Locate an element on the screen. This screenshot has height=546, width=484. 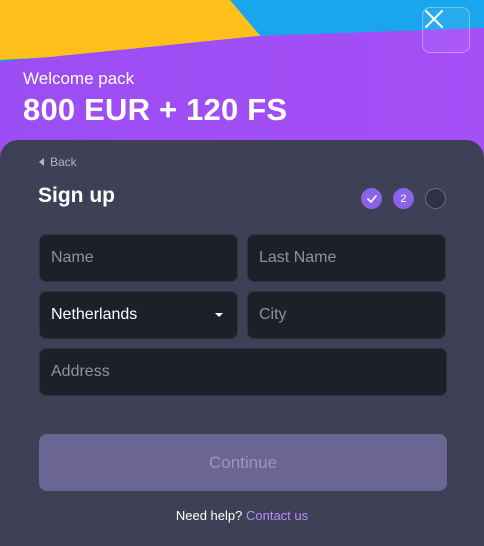
help-line: Need help? Contact us is located at coordinates (242, 515).